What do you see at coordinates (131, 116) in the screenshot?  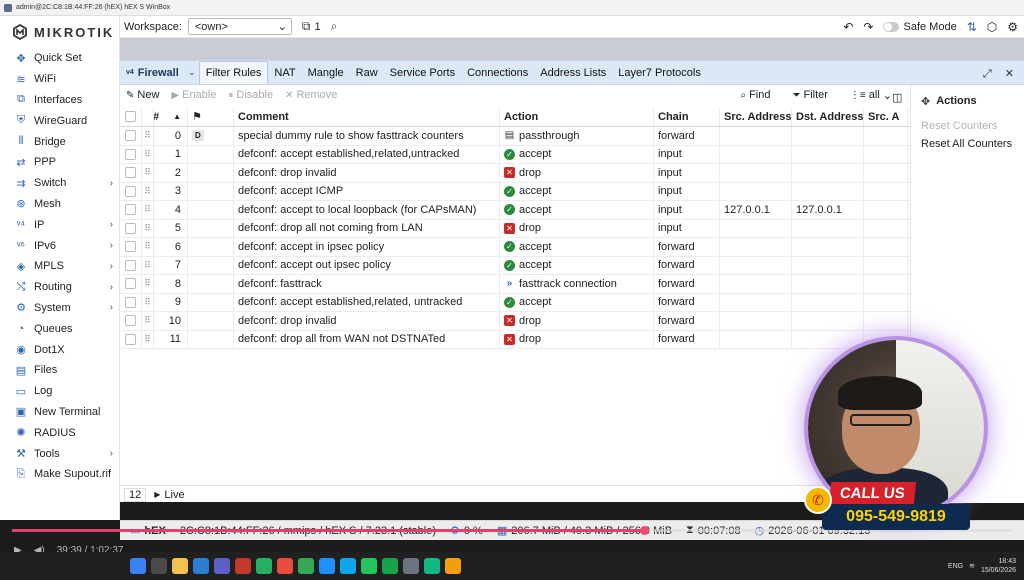 I see `select-all-checkbox` at bounding box center [131, 116].